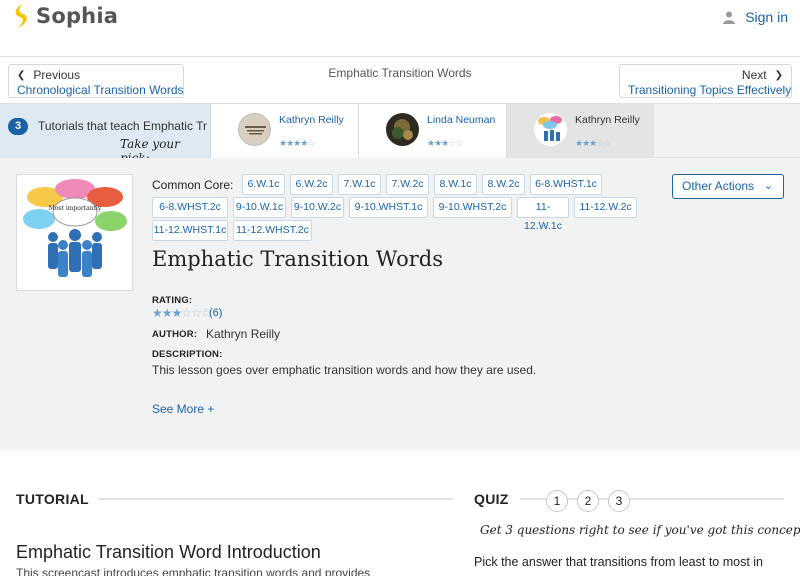  What do you see at coordinates (74, 232) in the screenshot?
I see `lesson-thumbnail: Most importantly` at bounding box center [74, 232].